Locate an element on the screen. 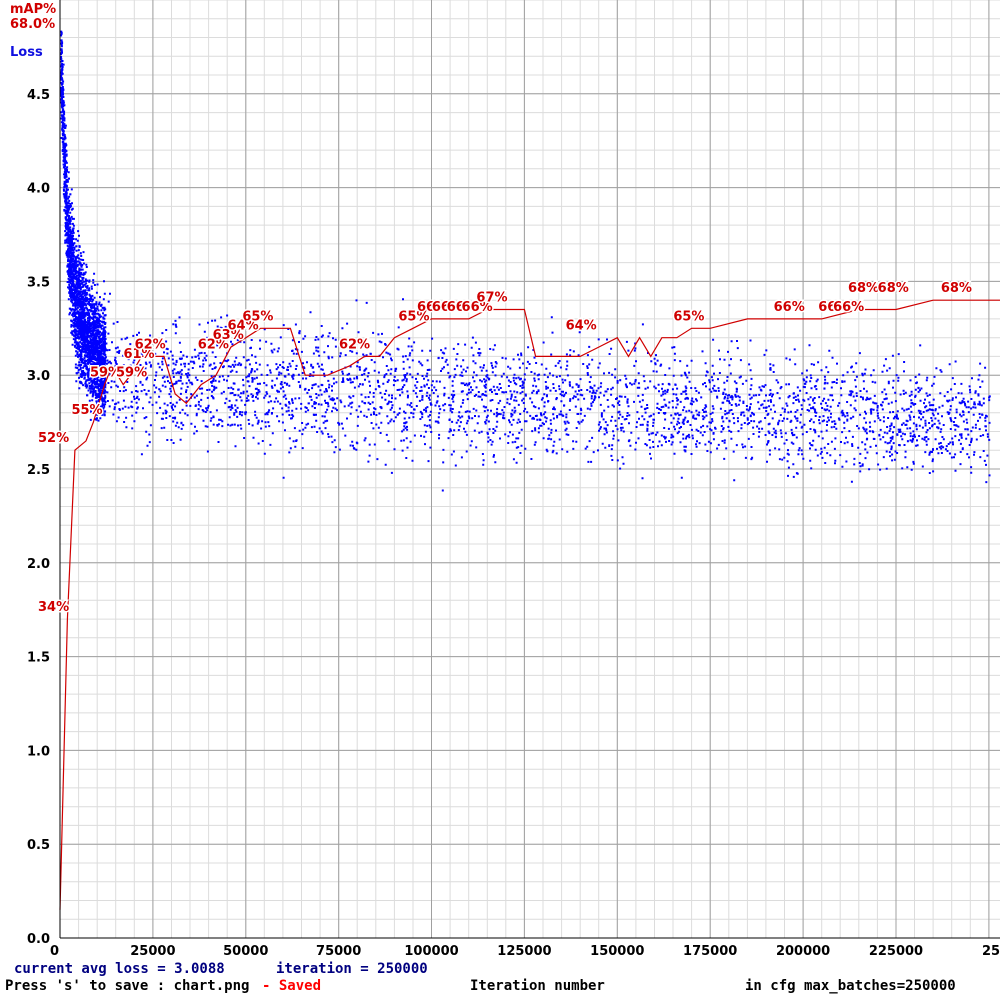 The width and height of the screenshot is (1000, 1000). x-tick-label: 100000 is located at coordinates (431, 951).